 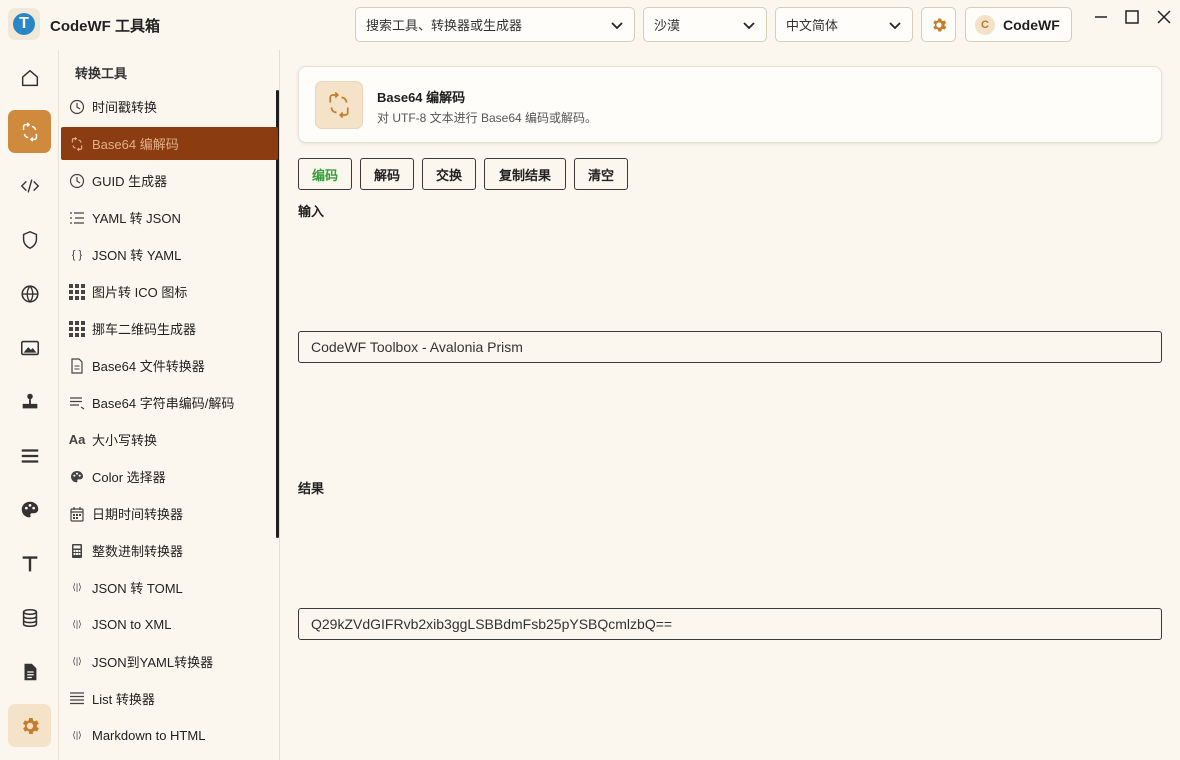 I want to click on code-icon, so click(x=29, y=185).